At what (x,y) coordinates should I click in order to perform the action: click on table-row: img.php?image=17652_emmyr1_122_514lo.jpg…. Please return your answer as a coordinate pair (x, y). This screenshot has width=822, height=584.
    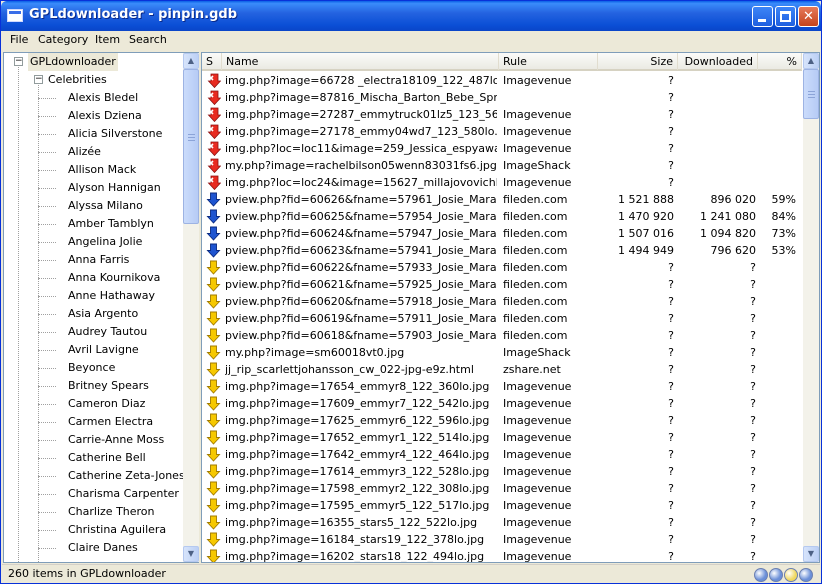
    Looking at the image, I should click on (502, 437).